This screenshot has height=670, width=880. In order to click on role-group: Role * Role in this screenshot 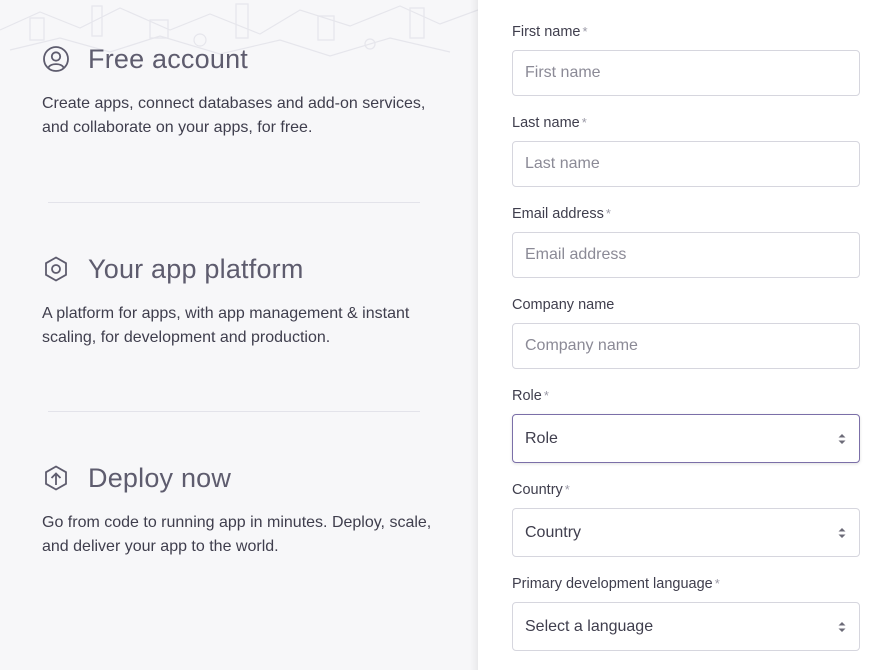, I will do `click(686, 425)`.